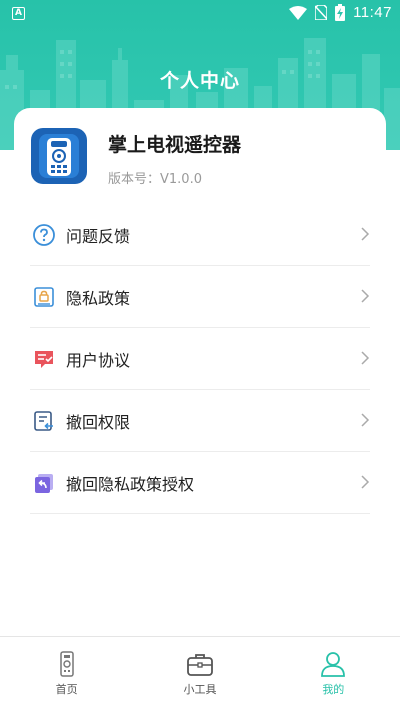 This screenshot has width=400, height=710. I want to click on menu-item-label: 撤回权限, so click(98, 422).